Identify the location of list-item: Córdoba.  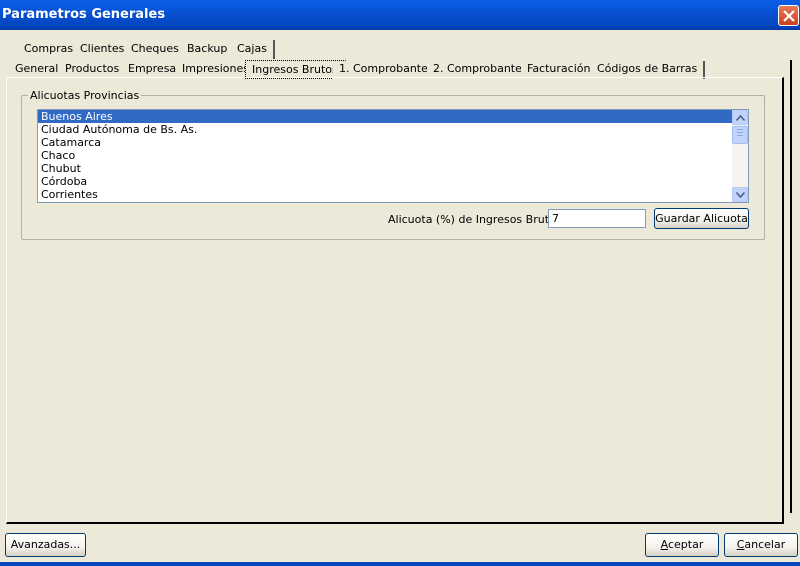
(393, 181).